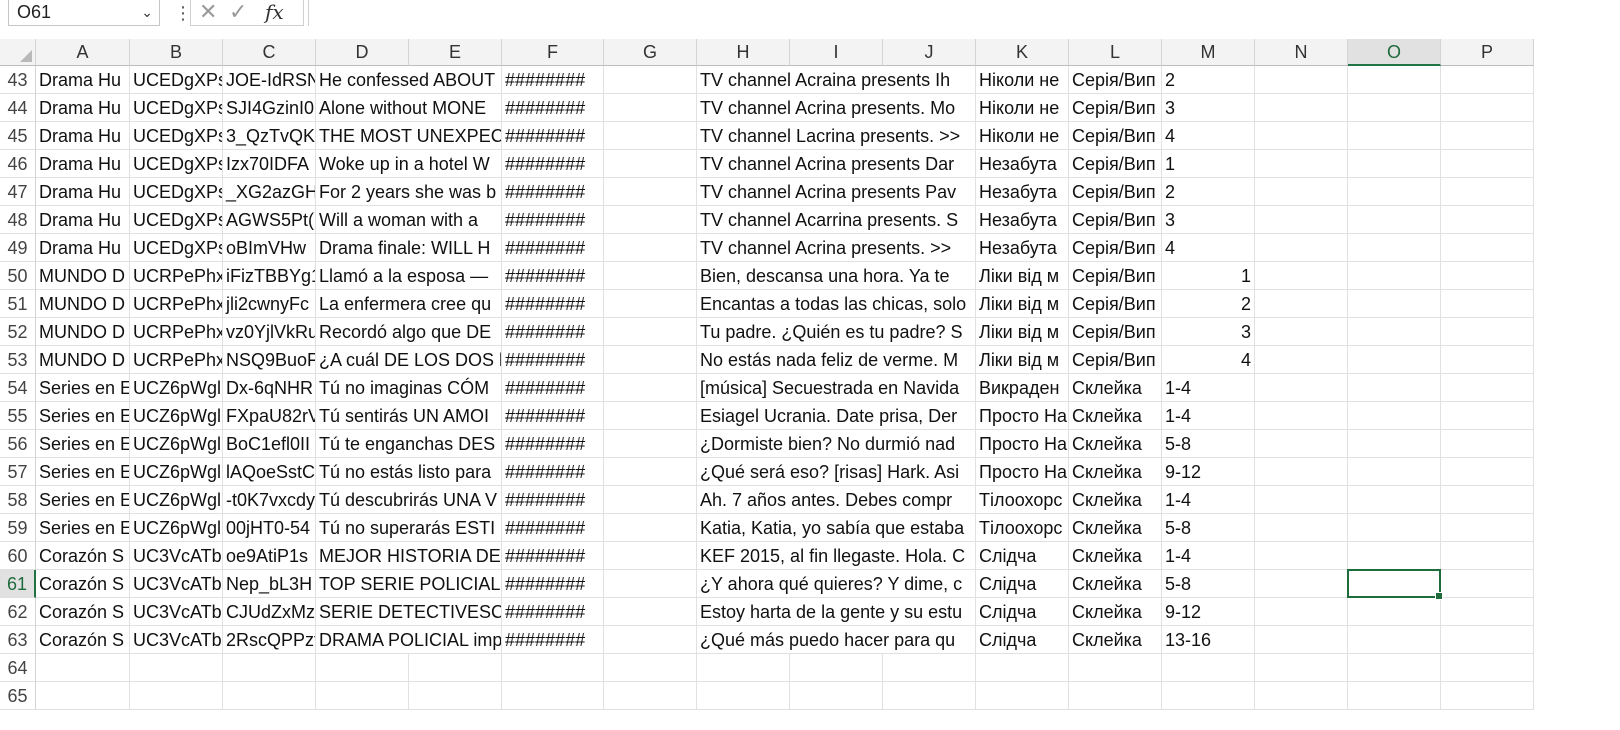 The width and height of the screenshot is (1620, 730). What do you see at coordinates (176, 500) in the screenshot?
I see `cell-value-b58: UCZ6pWgl` at bounding box center [176, 500].